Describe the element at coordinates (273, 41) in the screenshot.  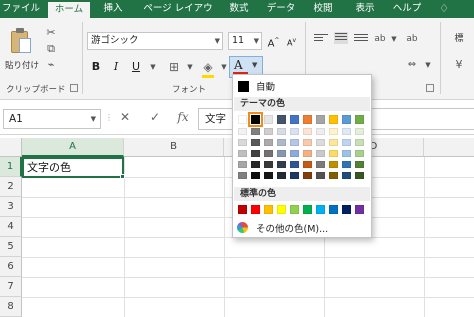
I see `grow-font-button: A^` at that location.